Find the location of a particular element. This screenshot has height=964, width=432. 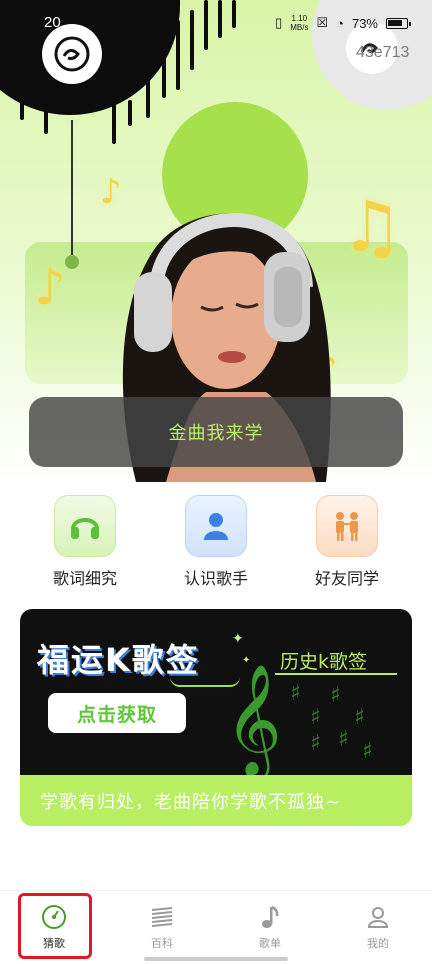

feature-row: 歌词细究 认识歌手 好友同学 is located at coordinates (216, 545).